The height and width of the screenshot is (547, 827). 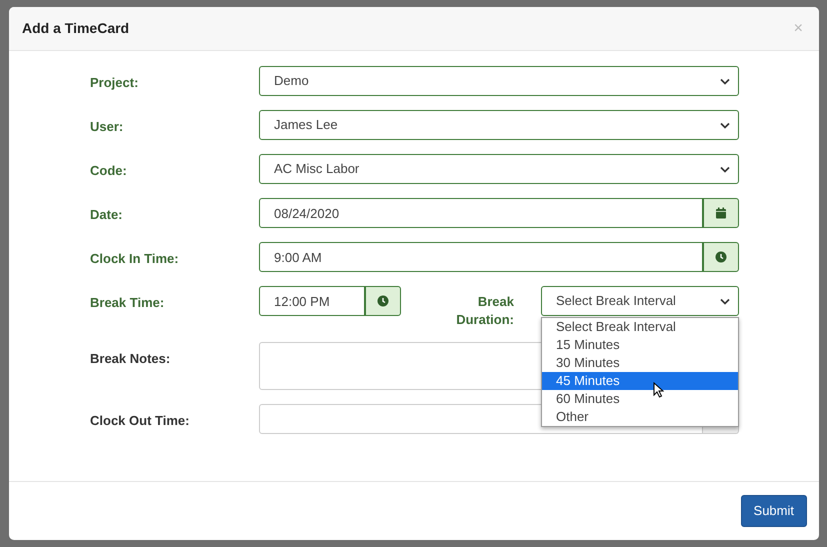 What do you see at coordinates (140, 421) in the screenshot?
I see `field-label: Clock Out Time:` at bounding box center [140, 421].